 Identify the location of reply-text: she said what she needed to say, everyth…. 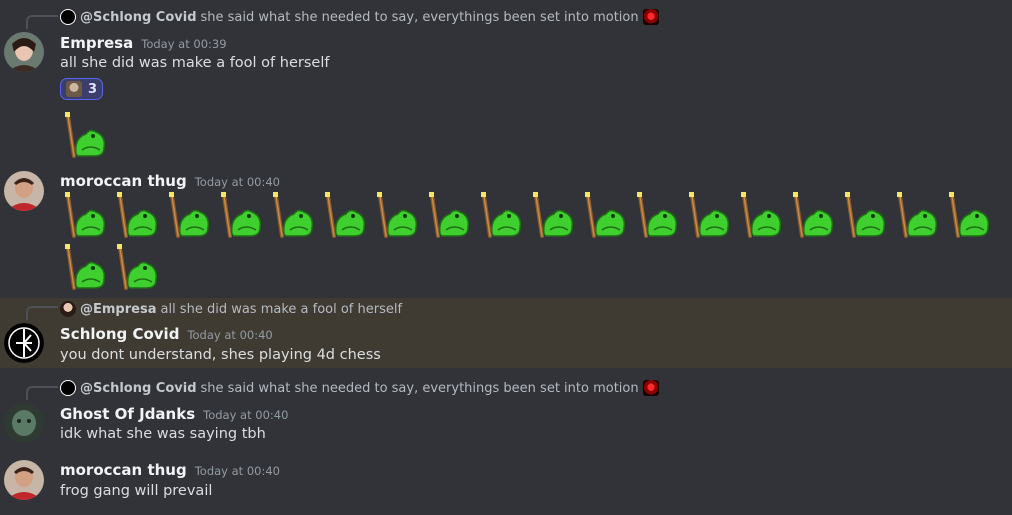
(419, 388).